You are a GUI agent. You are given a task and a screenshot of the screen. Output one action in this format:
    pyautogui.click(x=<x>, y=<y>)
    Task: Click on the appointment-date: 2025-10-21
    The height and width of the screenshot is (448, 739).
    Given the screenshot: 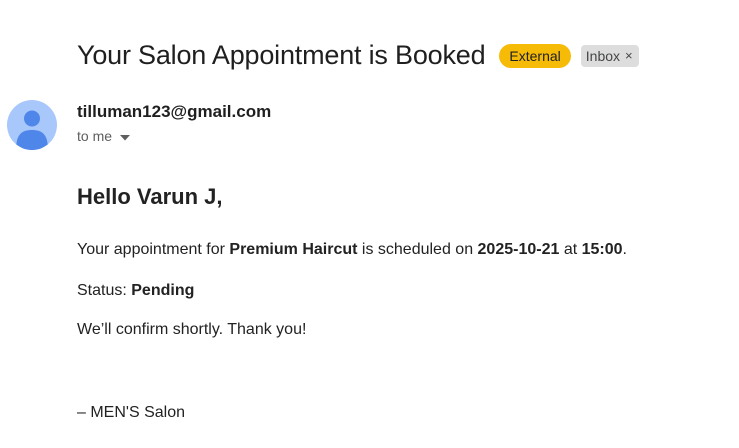 What is the action you would take?
    pyautogui.click(x=518, y=249)
    